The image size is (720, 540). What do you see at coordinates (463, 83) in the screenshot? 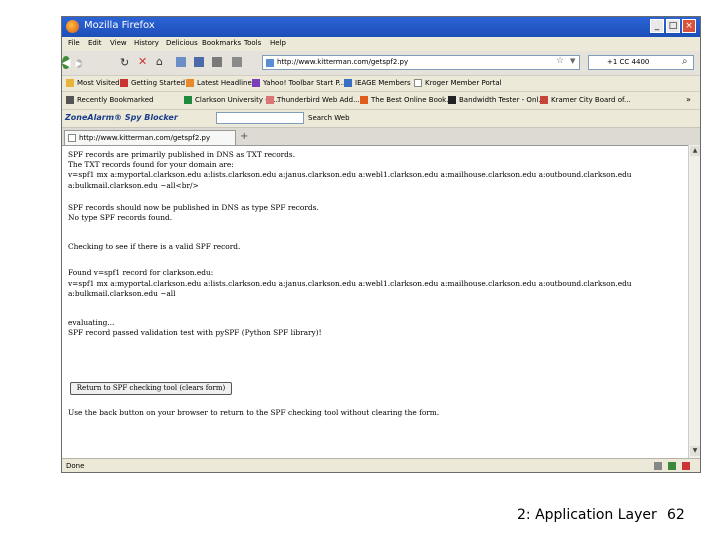
I see `bookmark-kroger: Kroger Member Portal` at bounding box center [463, 83].